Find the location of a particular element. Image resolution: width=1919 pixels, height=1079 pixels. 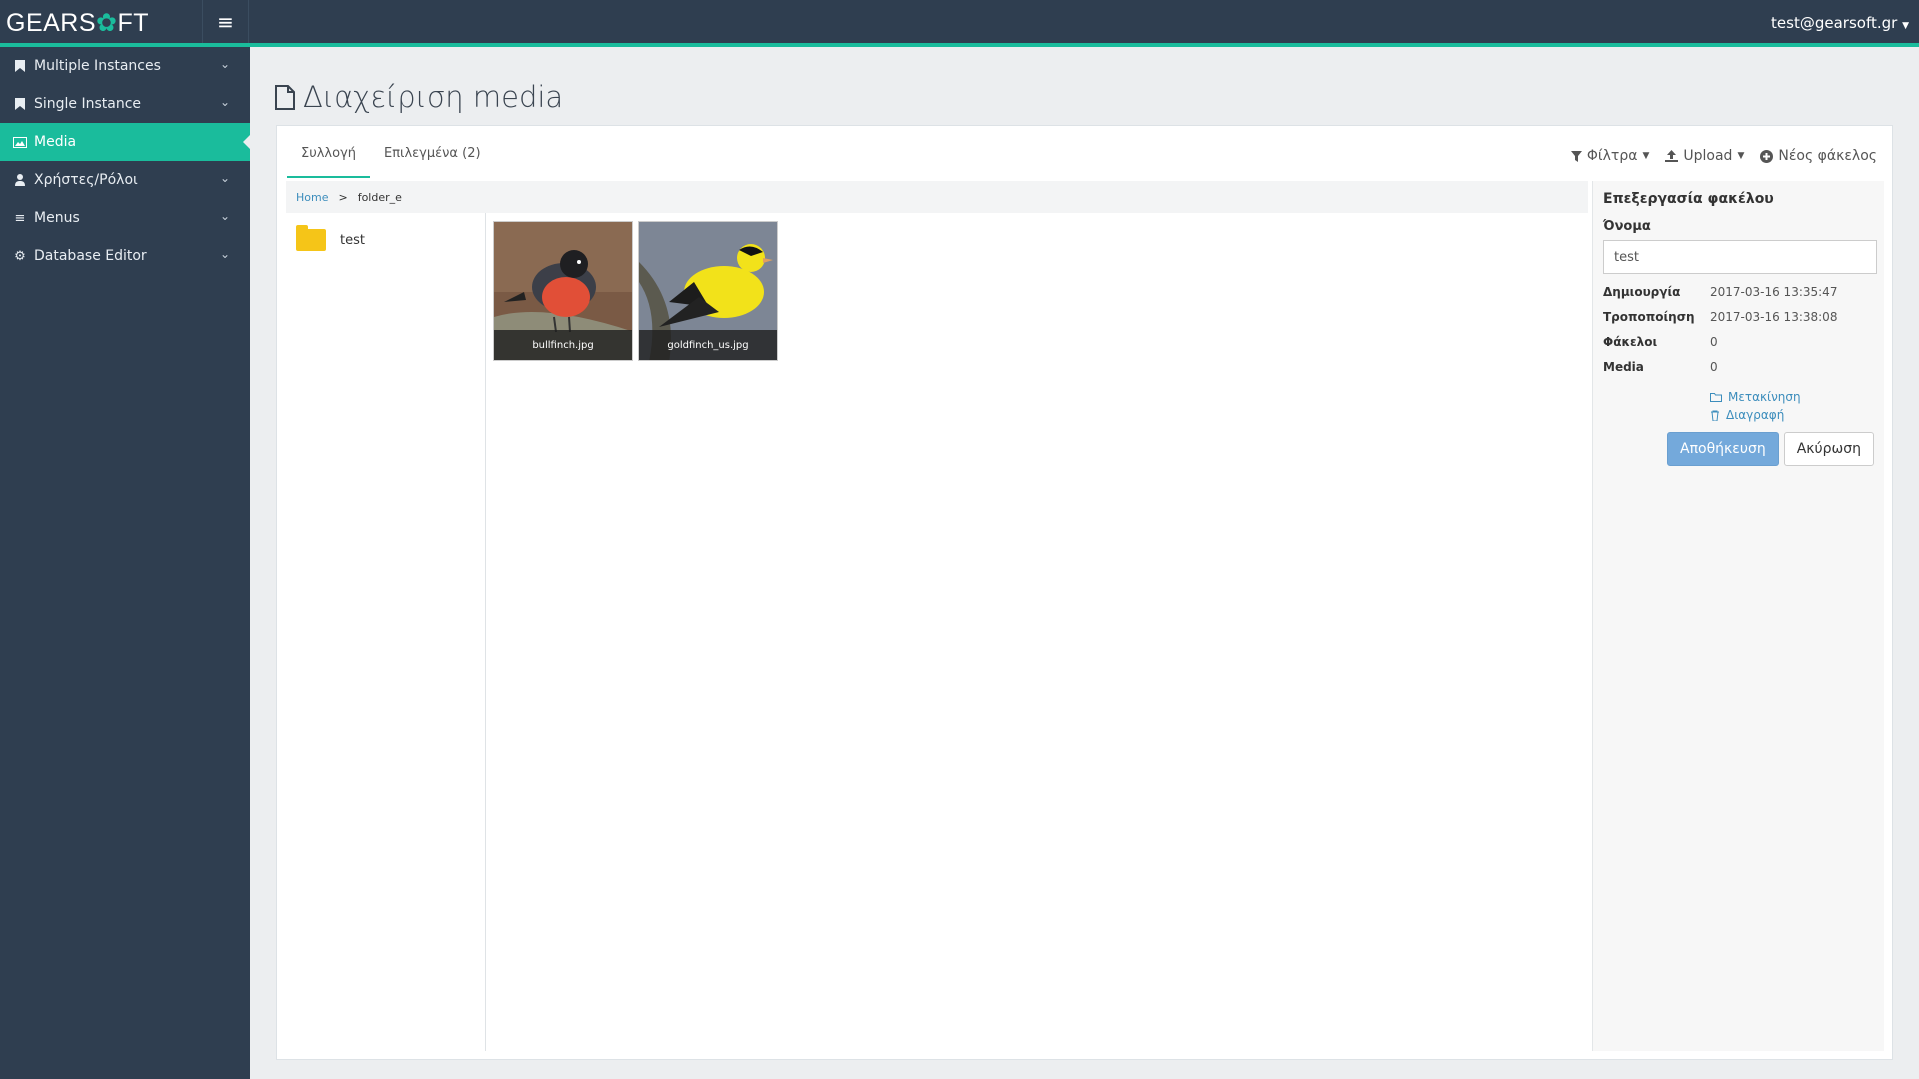

sidebar-item-label: Database Editor is located at coordinates (90, 256).